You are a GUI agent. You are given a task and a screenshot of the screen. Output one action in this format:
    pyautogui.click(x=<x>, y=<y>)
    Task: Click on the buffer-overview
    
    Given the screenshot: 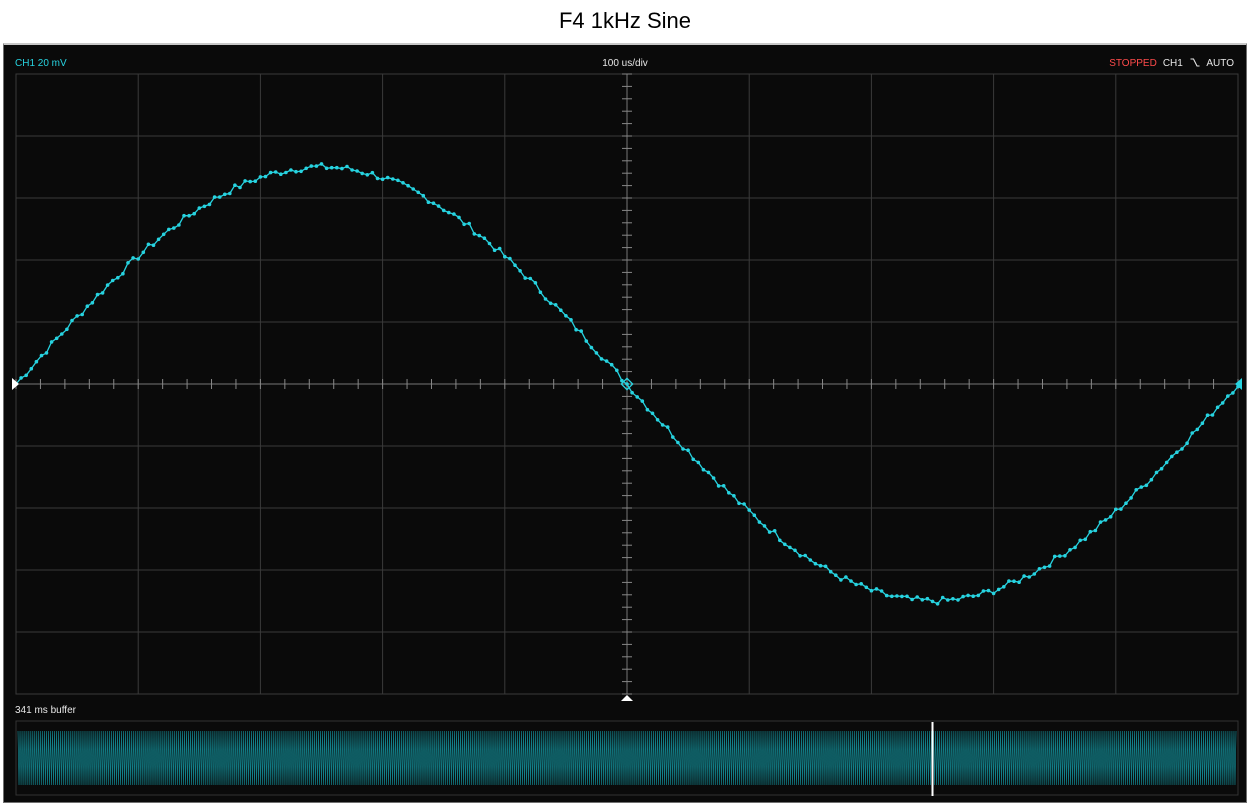 What is the action you would take?
    pyautogui.click(x=627, y=758)
    